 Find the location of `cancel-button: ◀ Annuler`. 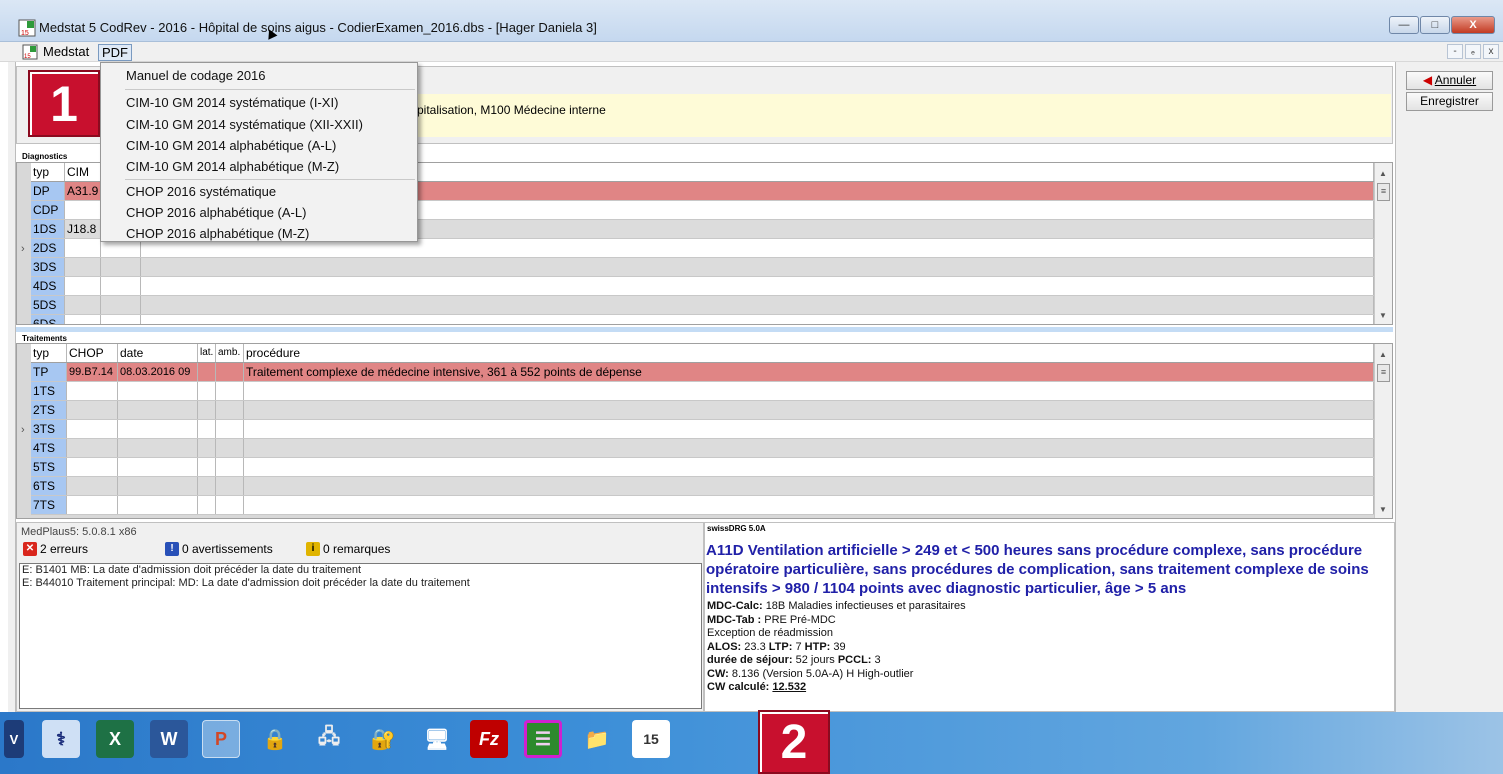

cancel-button: ◀ Annuler is located at coordinates (1449, 80).